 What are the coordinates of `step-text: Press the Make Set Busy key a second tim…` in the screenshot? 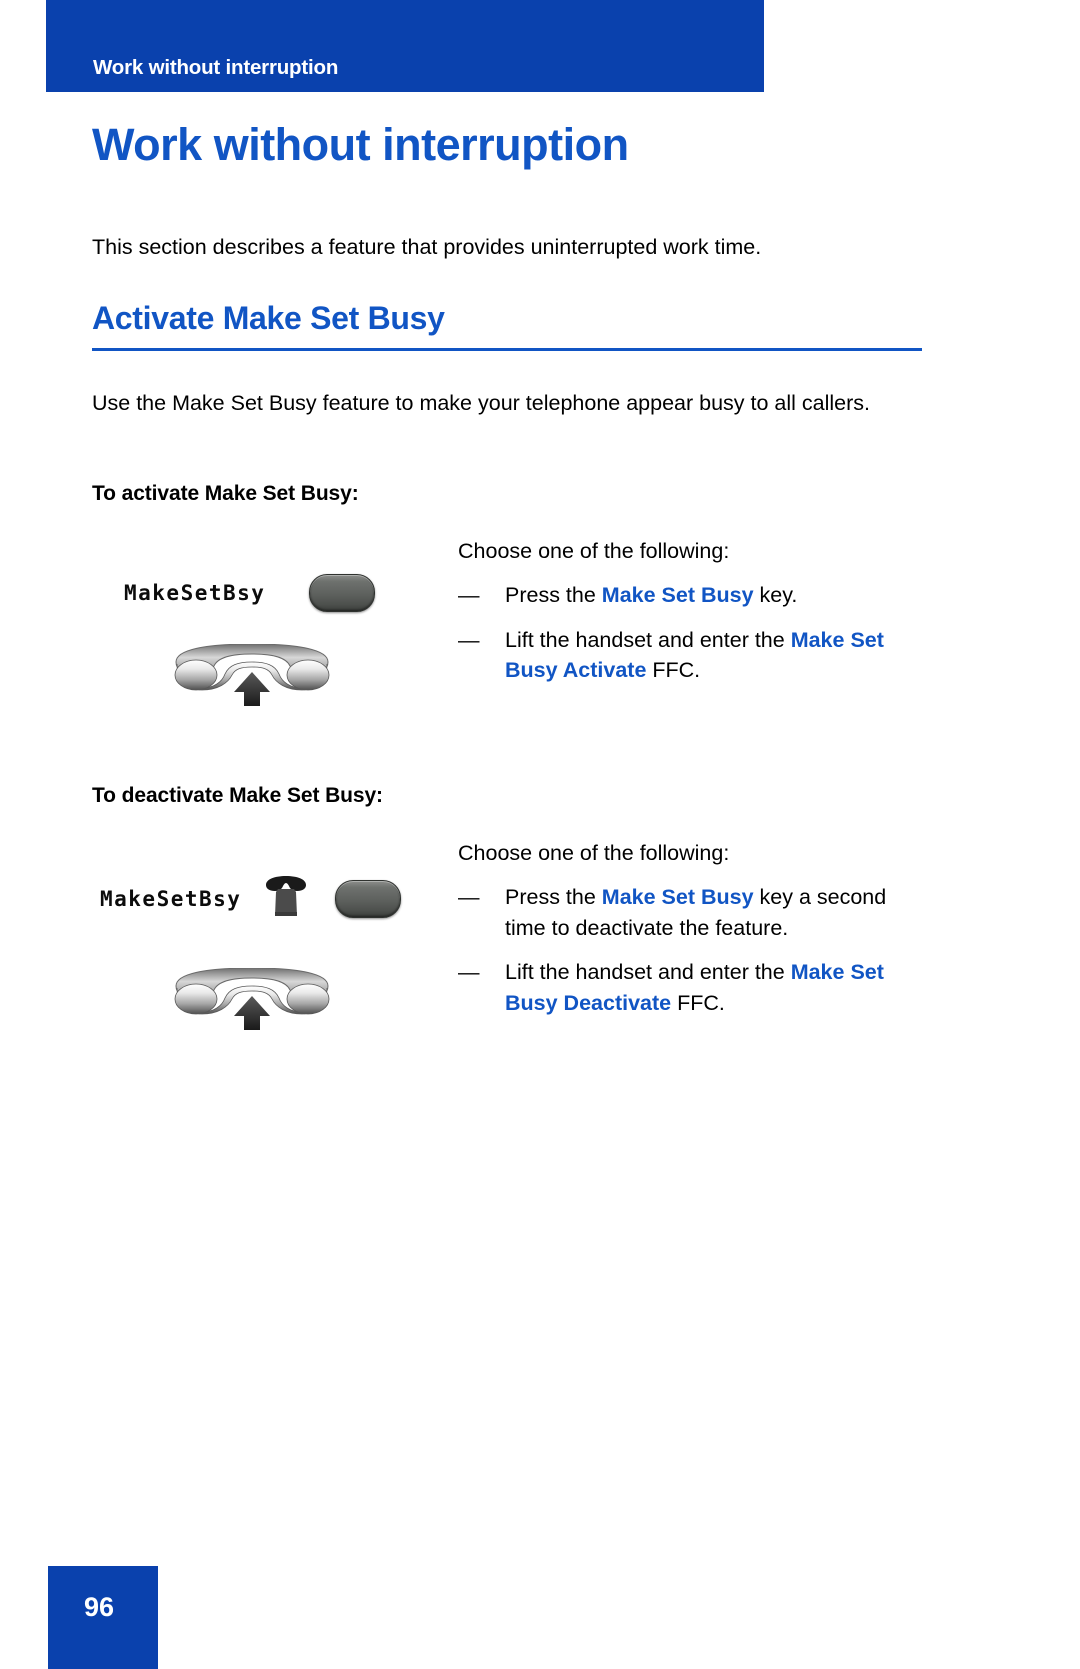 It's located at (716, 912).